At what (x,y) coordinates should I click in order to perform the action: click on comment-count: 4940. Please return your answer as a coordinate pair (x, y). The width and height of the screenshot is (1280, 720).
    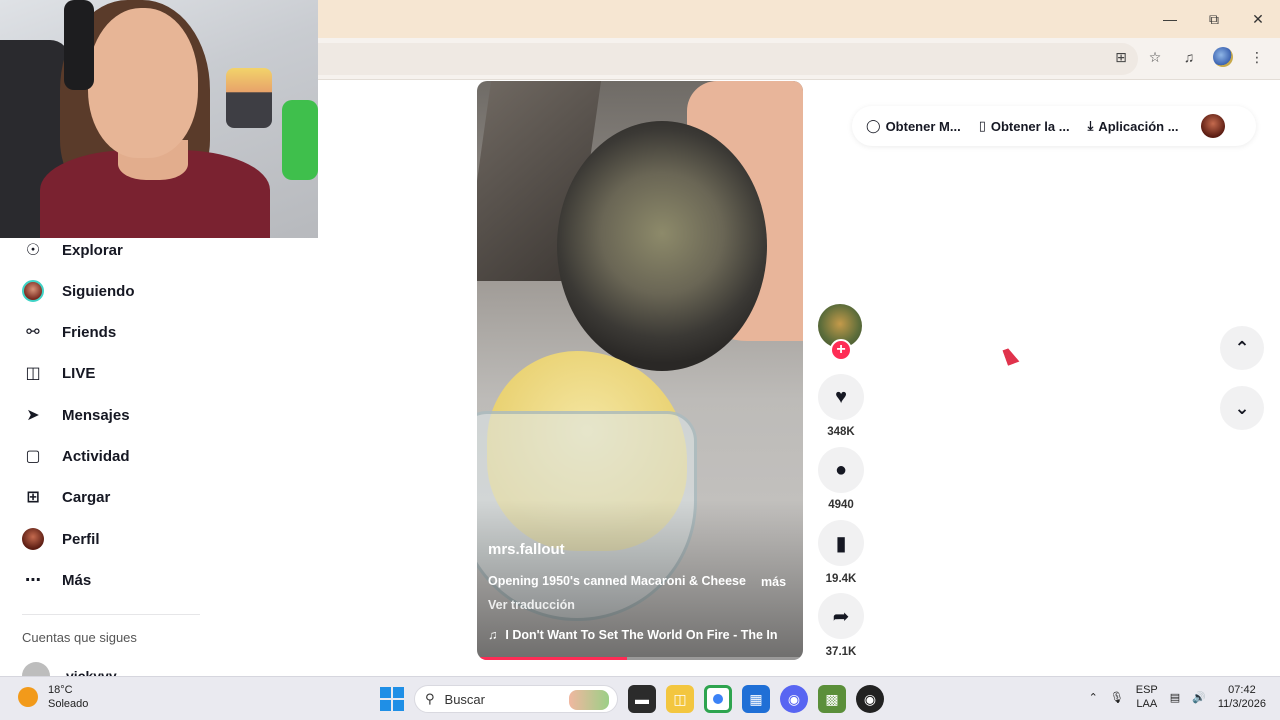
    Looking at the image, I should click on (841, 505).